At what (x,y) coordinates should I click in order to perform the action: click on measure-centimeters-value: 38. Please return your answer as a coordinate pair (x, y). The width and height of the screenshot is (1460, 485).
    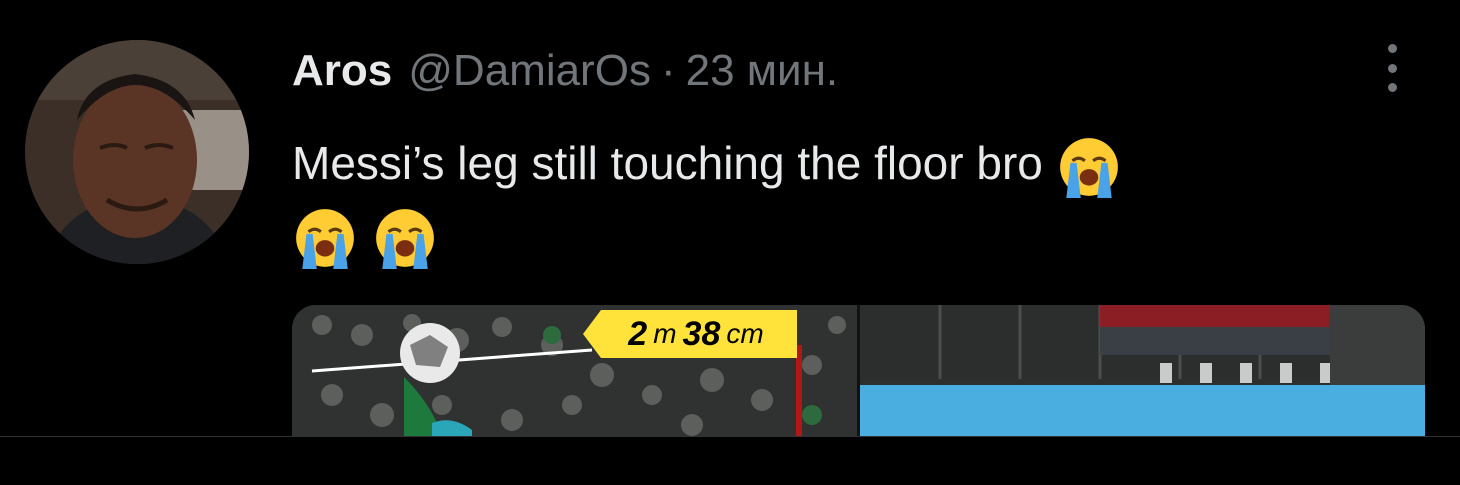
    Looking at the image, I should click on (701, 333).